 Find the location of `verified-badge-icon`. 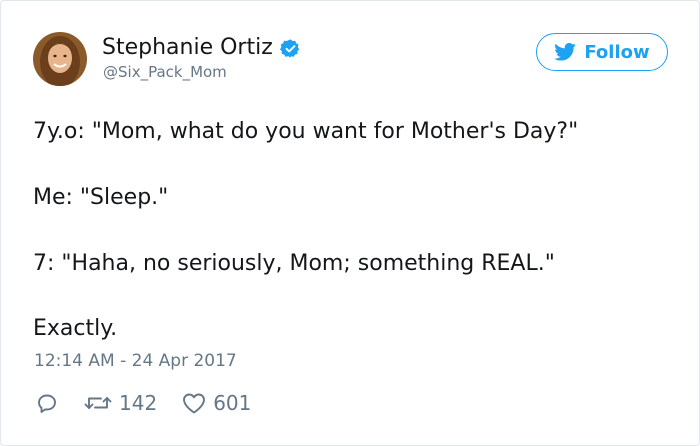

verified-badge-icon is located at coordinates (290, 48).